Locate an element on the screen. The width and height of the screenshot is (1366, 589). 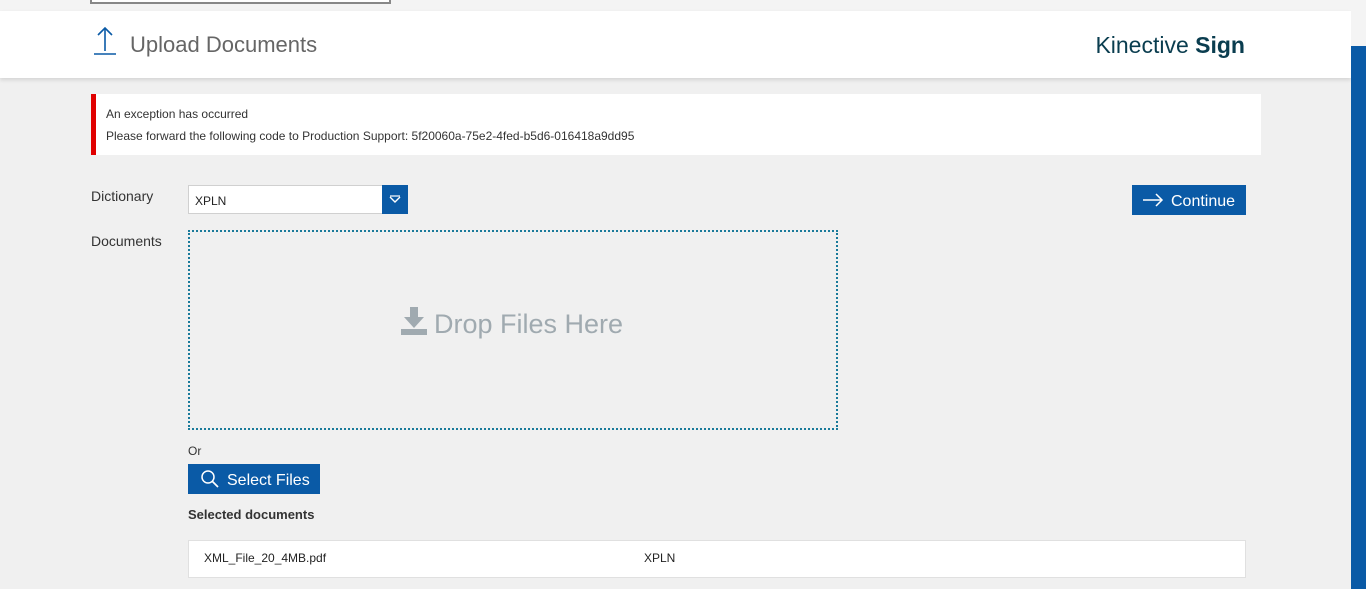
brand-logo: Kinective Sign is located at coordinates (1170, 45).